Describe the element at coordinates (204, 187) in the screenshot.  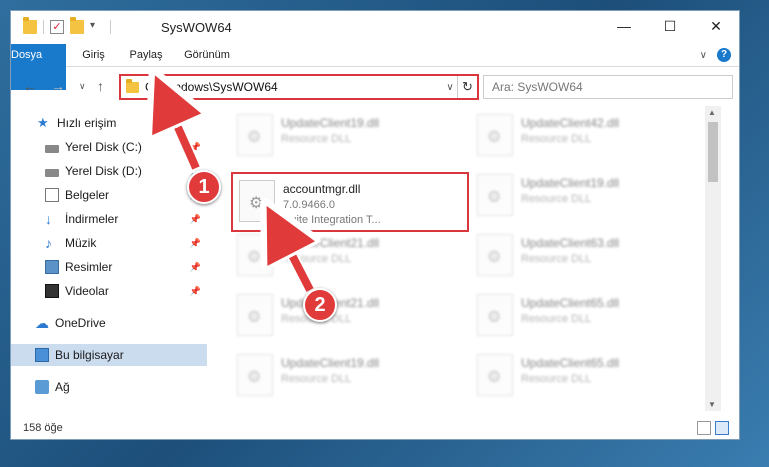
I see `step-badge-1: 1` at that location.